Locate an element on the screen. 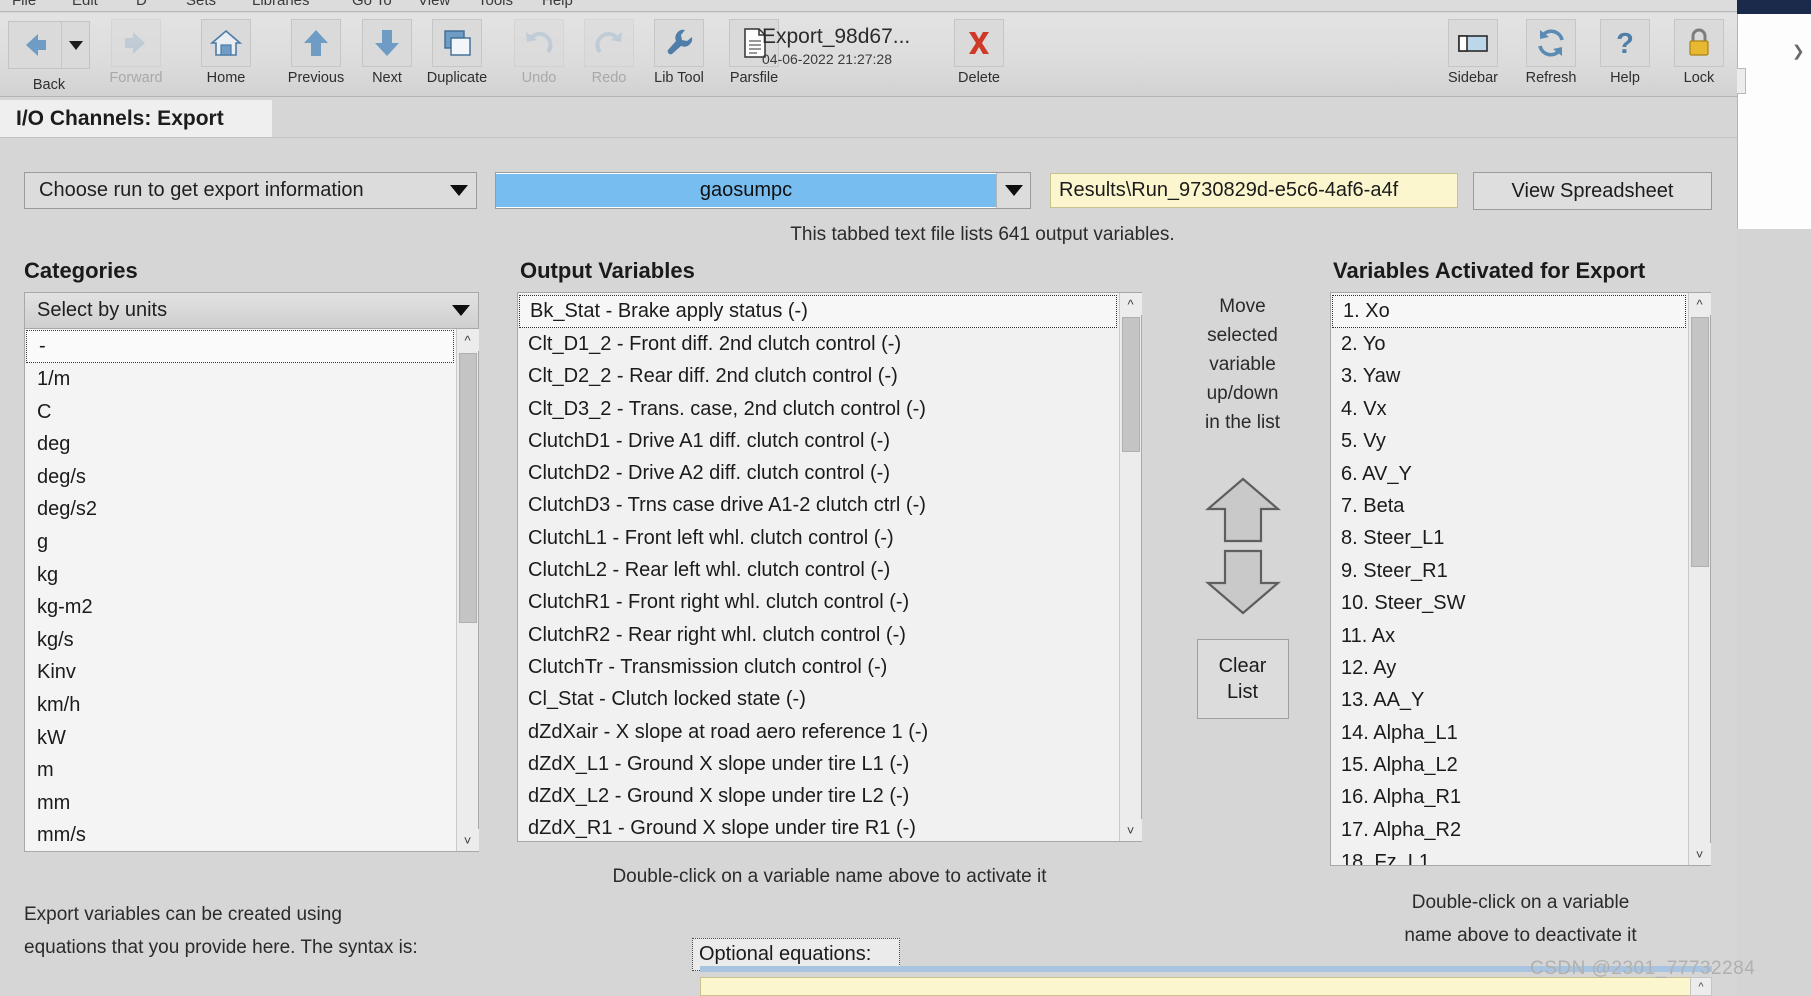 Image resolution: width=1811 pixels, height=996 pixels. menu-item-edit: Edit is located at coordinates (85, 4).